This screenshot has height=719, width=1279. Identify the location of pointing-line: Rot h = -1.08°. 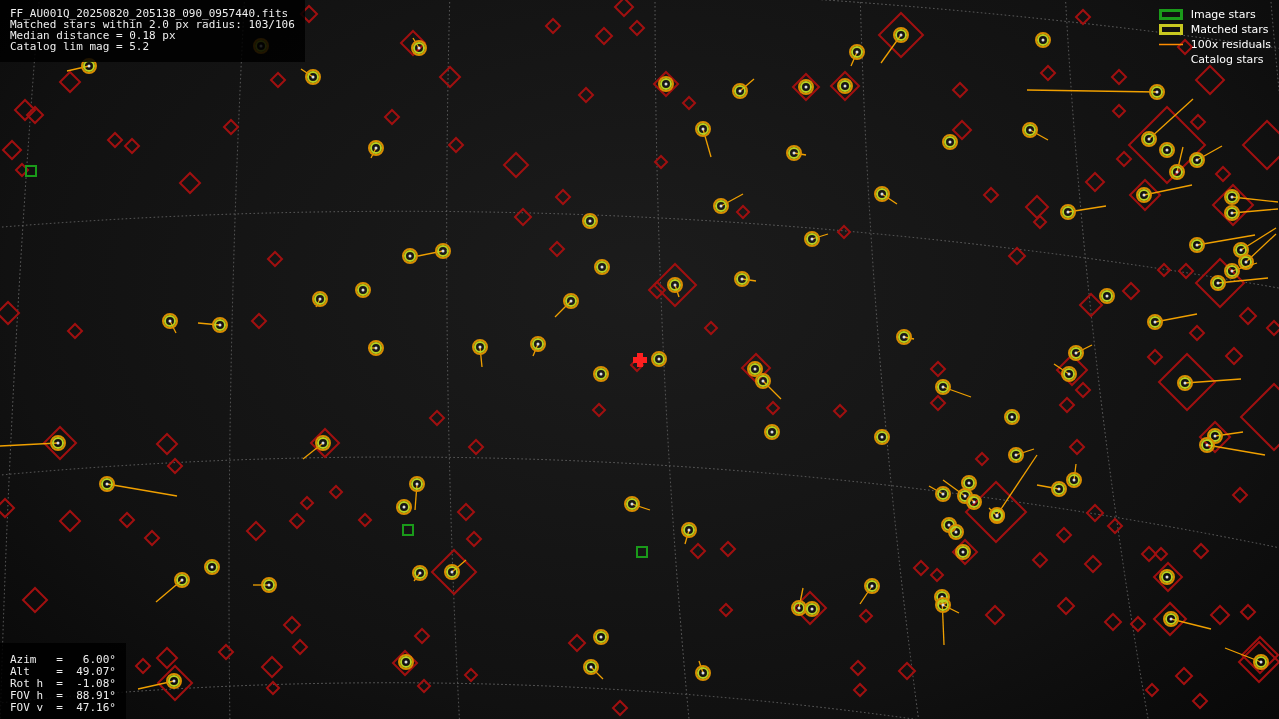
(63, 683).